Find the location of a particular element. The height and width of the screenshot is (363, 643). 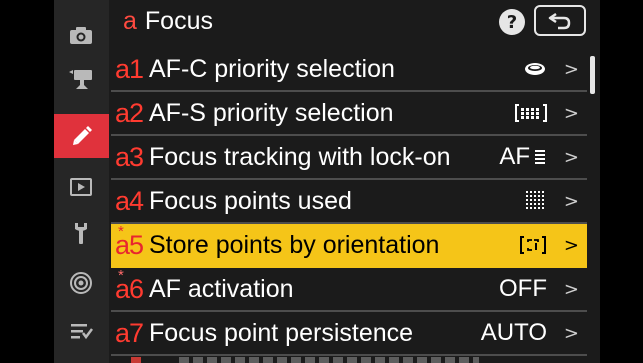

network-menu-tab is located at coordinates (81, 283).